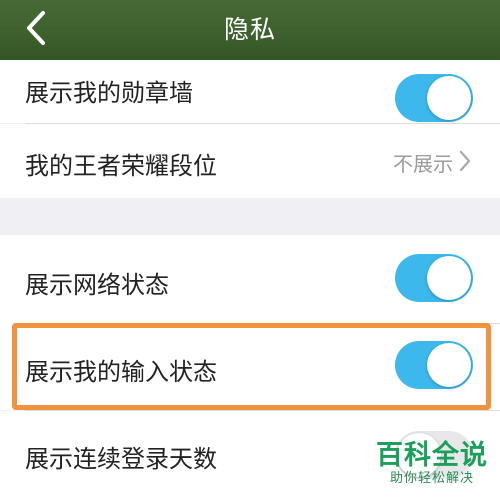 This screenshot has height=503, width=500. I want to click on settings-row-label: 我的王者荣耀段位, so click(121, 166).